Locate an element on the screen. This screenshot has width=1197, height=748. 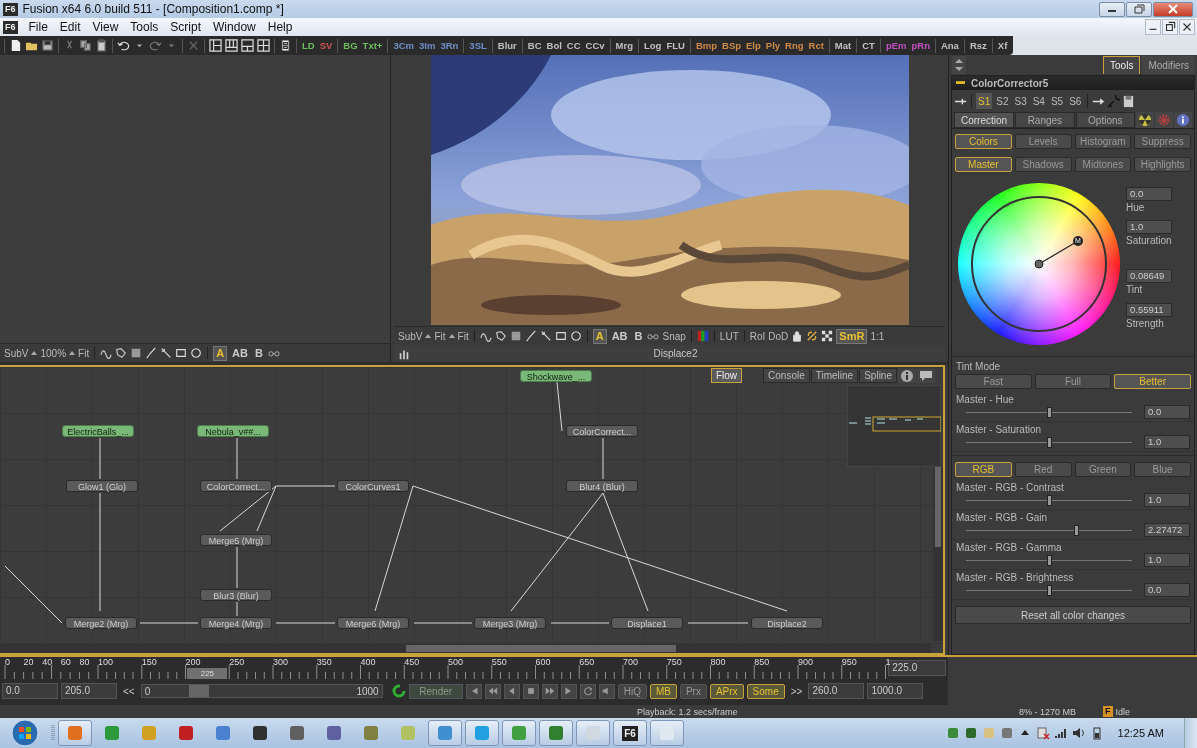
channel-button: Green is located at coordinates (1103, 469).